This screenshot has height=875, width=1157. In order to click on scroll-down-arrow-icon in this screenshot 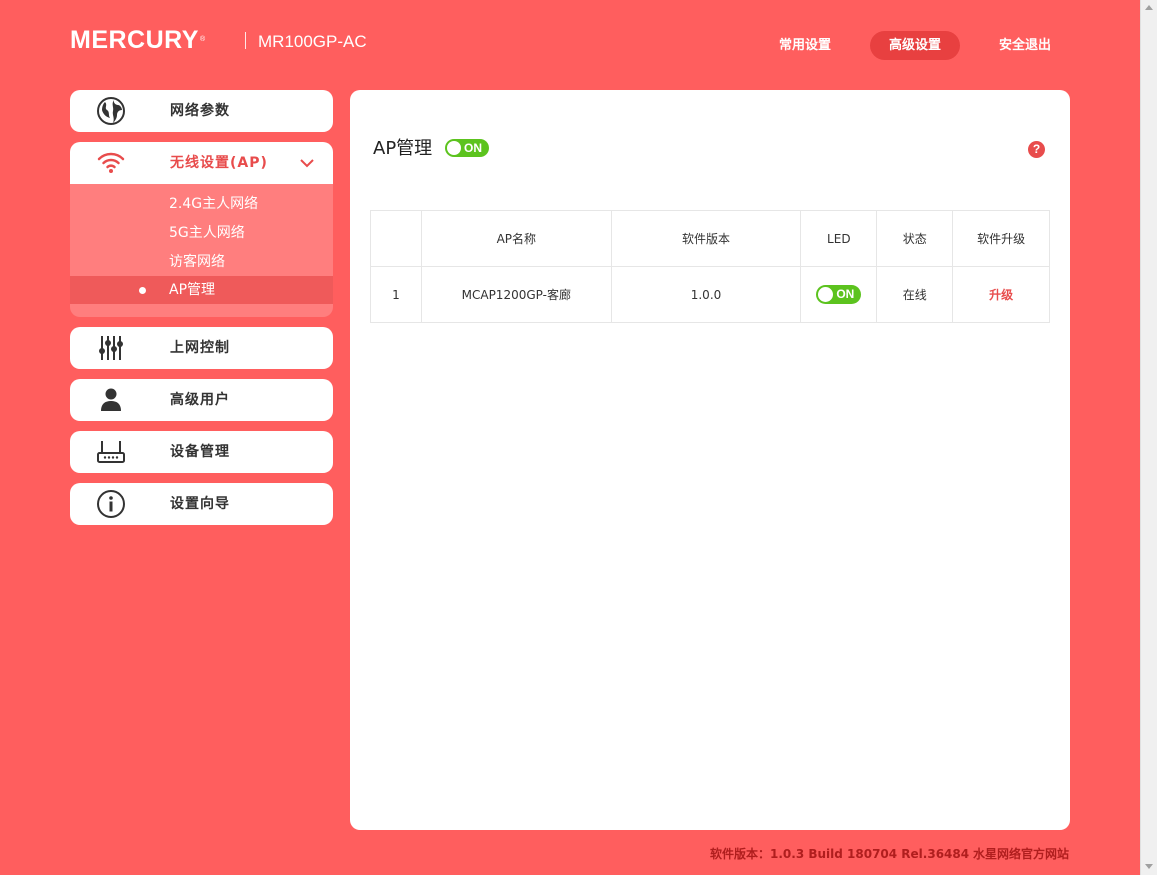, I will do `click(1149, 866)`.